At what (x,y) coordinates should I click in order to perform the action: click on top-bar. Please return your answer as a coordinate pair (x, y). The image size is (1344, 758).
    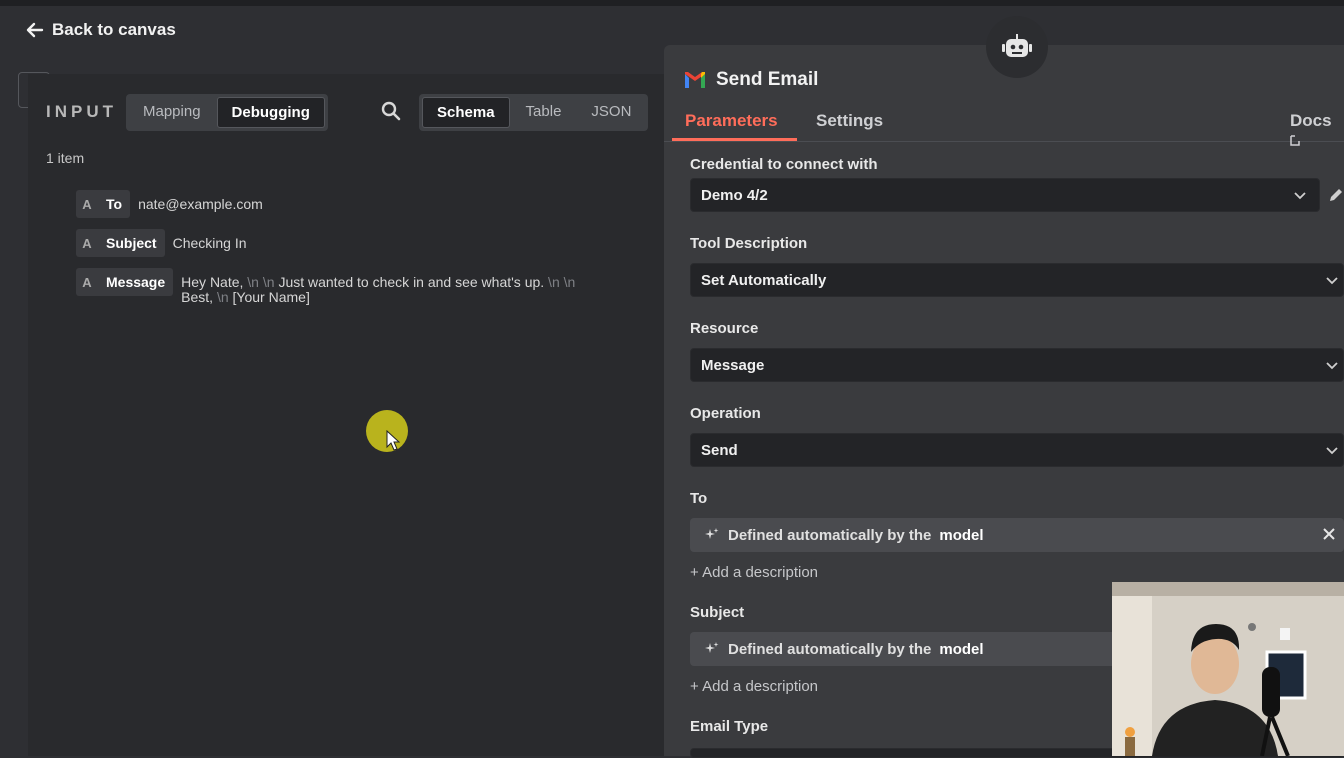
    Looking at the image, I should click on (672, 3).